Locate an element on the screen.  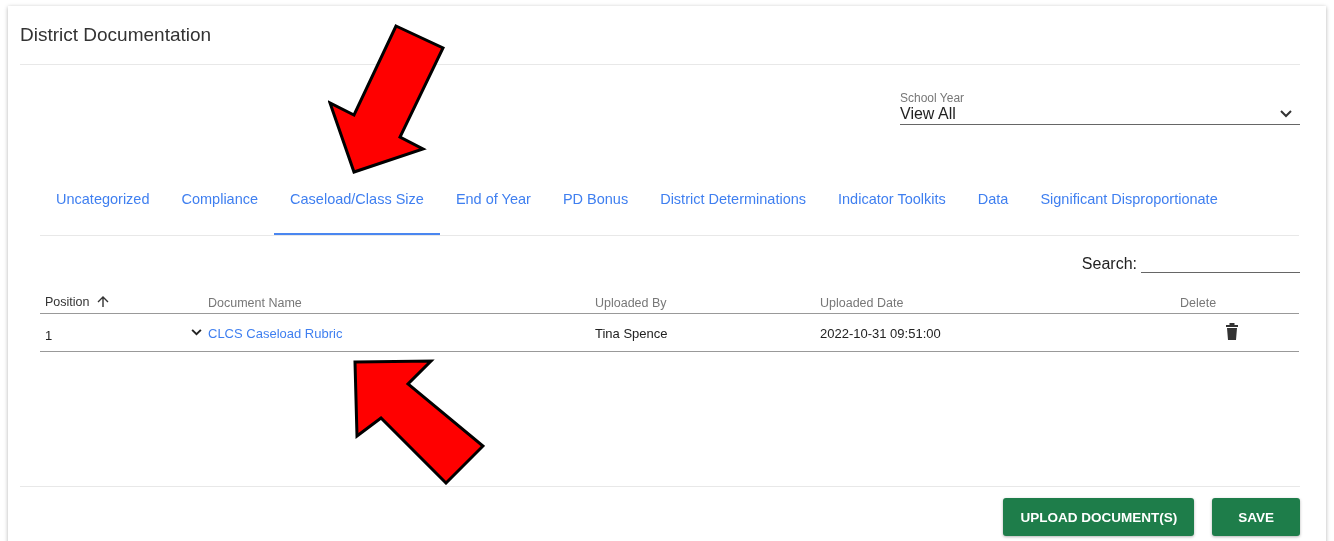
tab: Compliance is located at coordinates (220, 209).